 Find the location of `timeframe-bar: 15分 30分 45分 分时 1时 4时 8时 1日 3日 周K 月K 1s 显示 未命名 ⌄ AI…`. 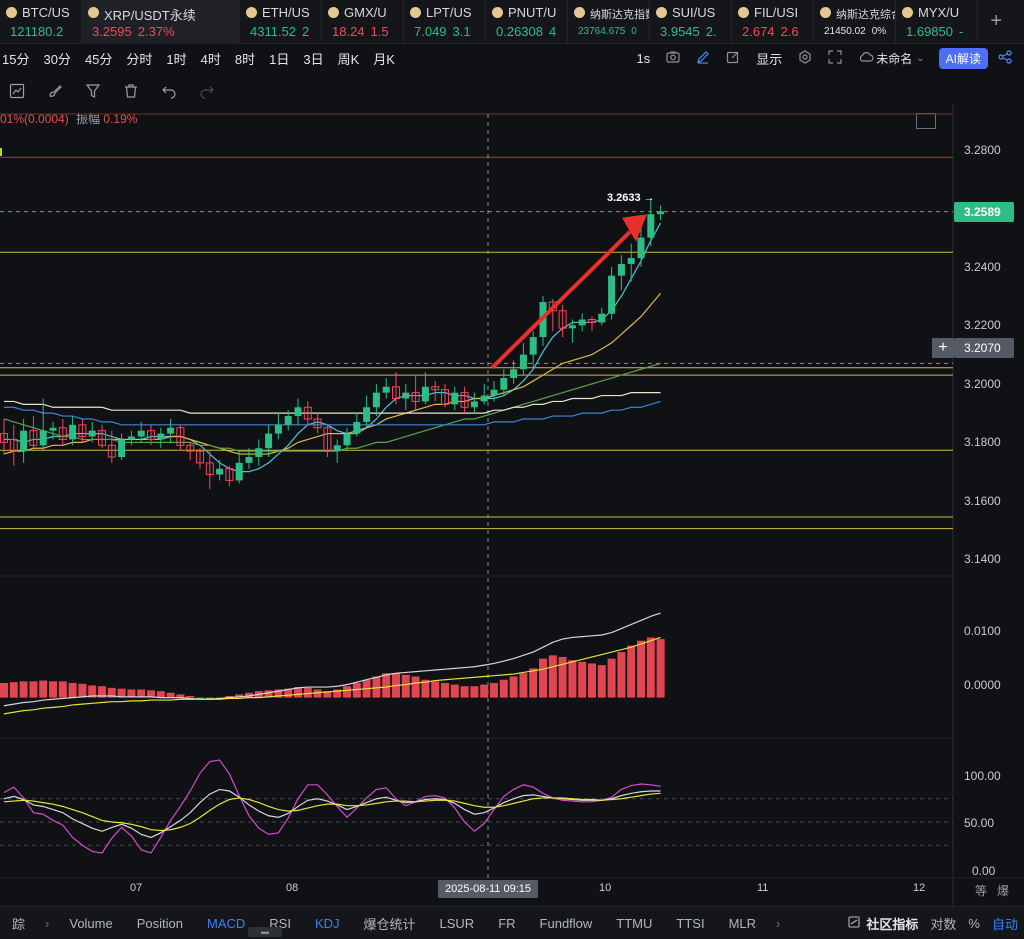

timeframe-bar: 15分 30分 45分 分时 1时 4时 8时 1日 3日 周K 月K 1s 显示 未命名 ⌄ AI… is located at coordinates (512, 58).